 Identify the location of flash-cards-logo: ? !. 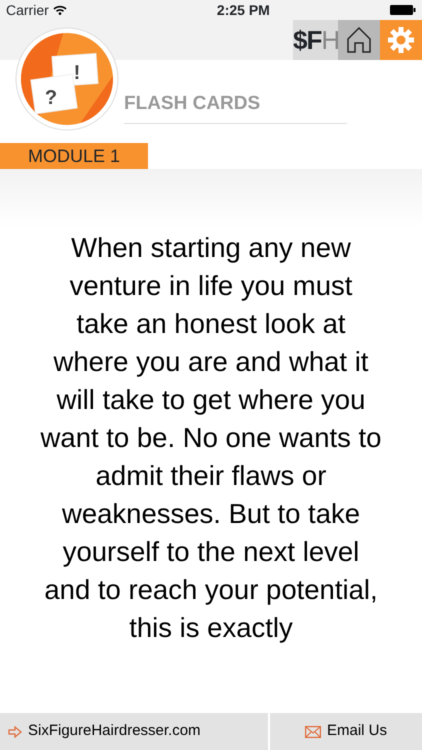
(67, 79).